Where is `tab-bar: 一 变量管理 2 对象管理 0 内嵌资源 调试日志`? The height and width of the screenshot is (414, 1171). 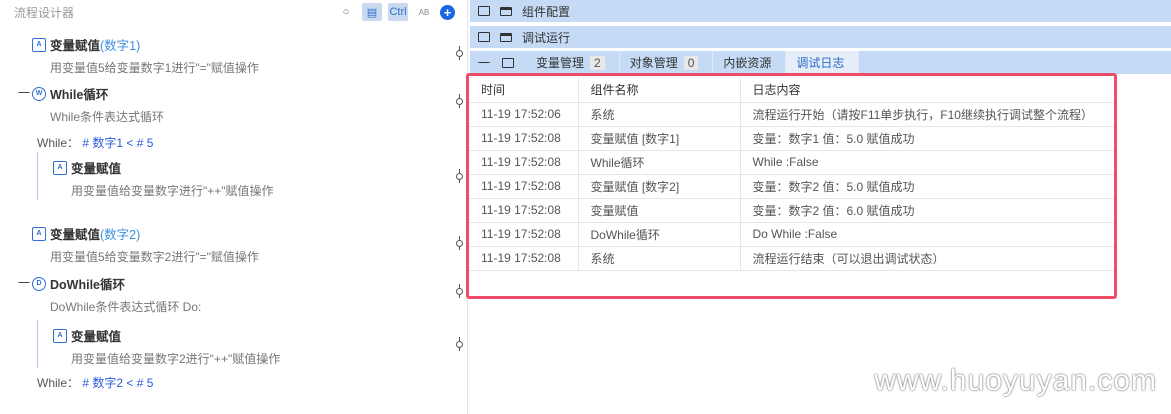 tab-bar: 一 变量管理 2 对象管理 0 内嵌资源 调试日志 is located at coordinates (820, 62).